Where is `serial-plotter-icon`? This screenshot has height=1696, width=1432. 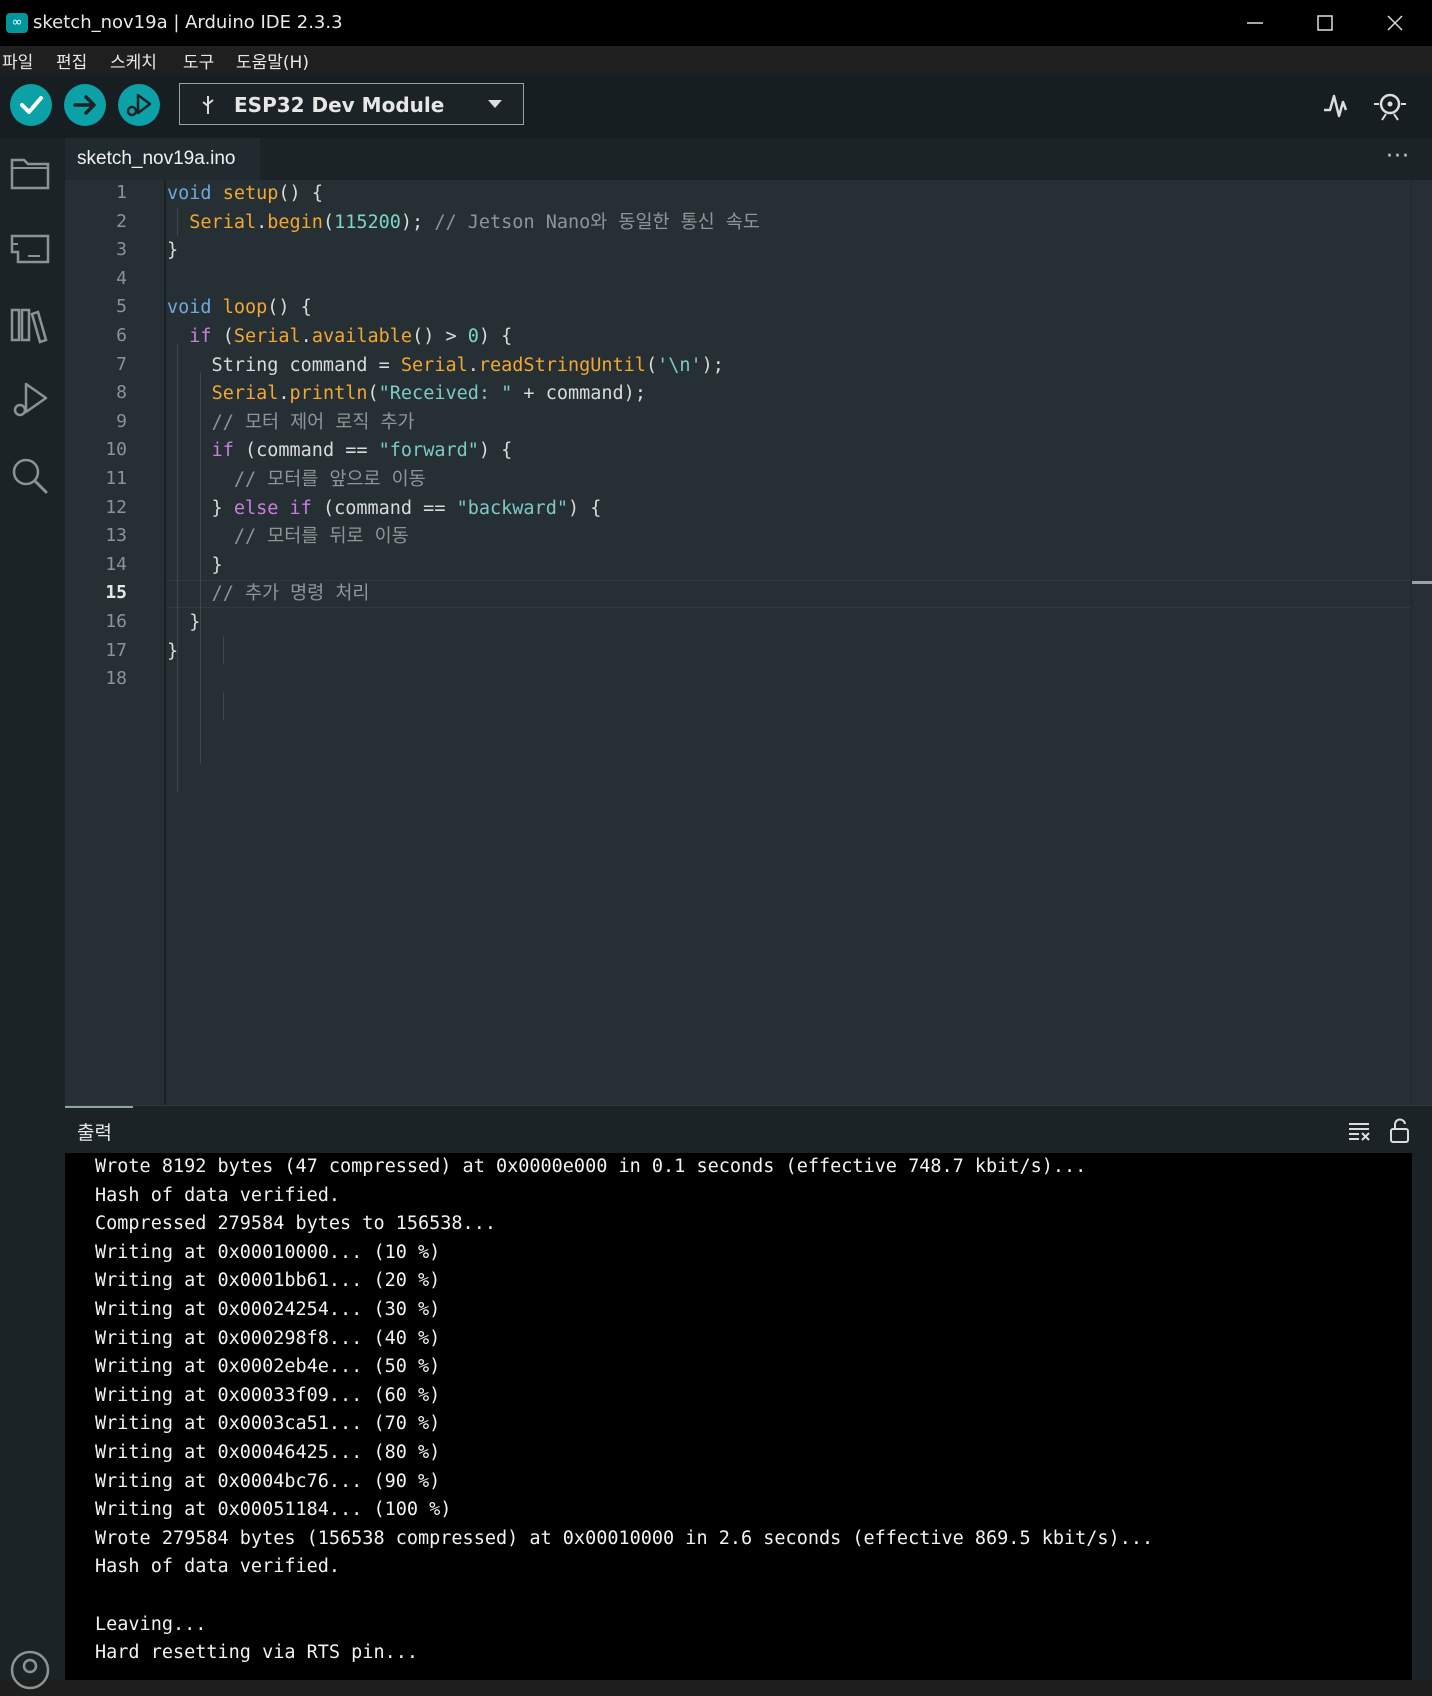 serial-plotter-icon is located at coordinates (1336, 106).